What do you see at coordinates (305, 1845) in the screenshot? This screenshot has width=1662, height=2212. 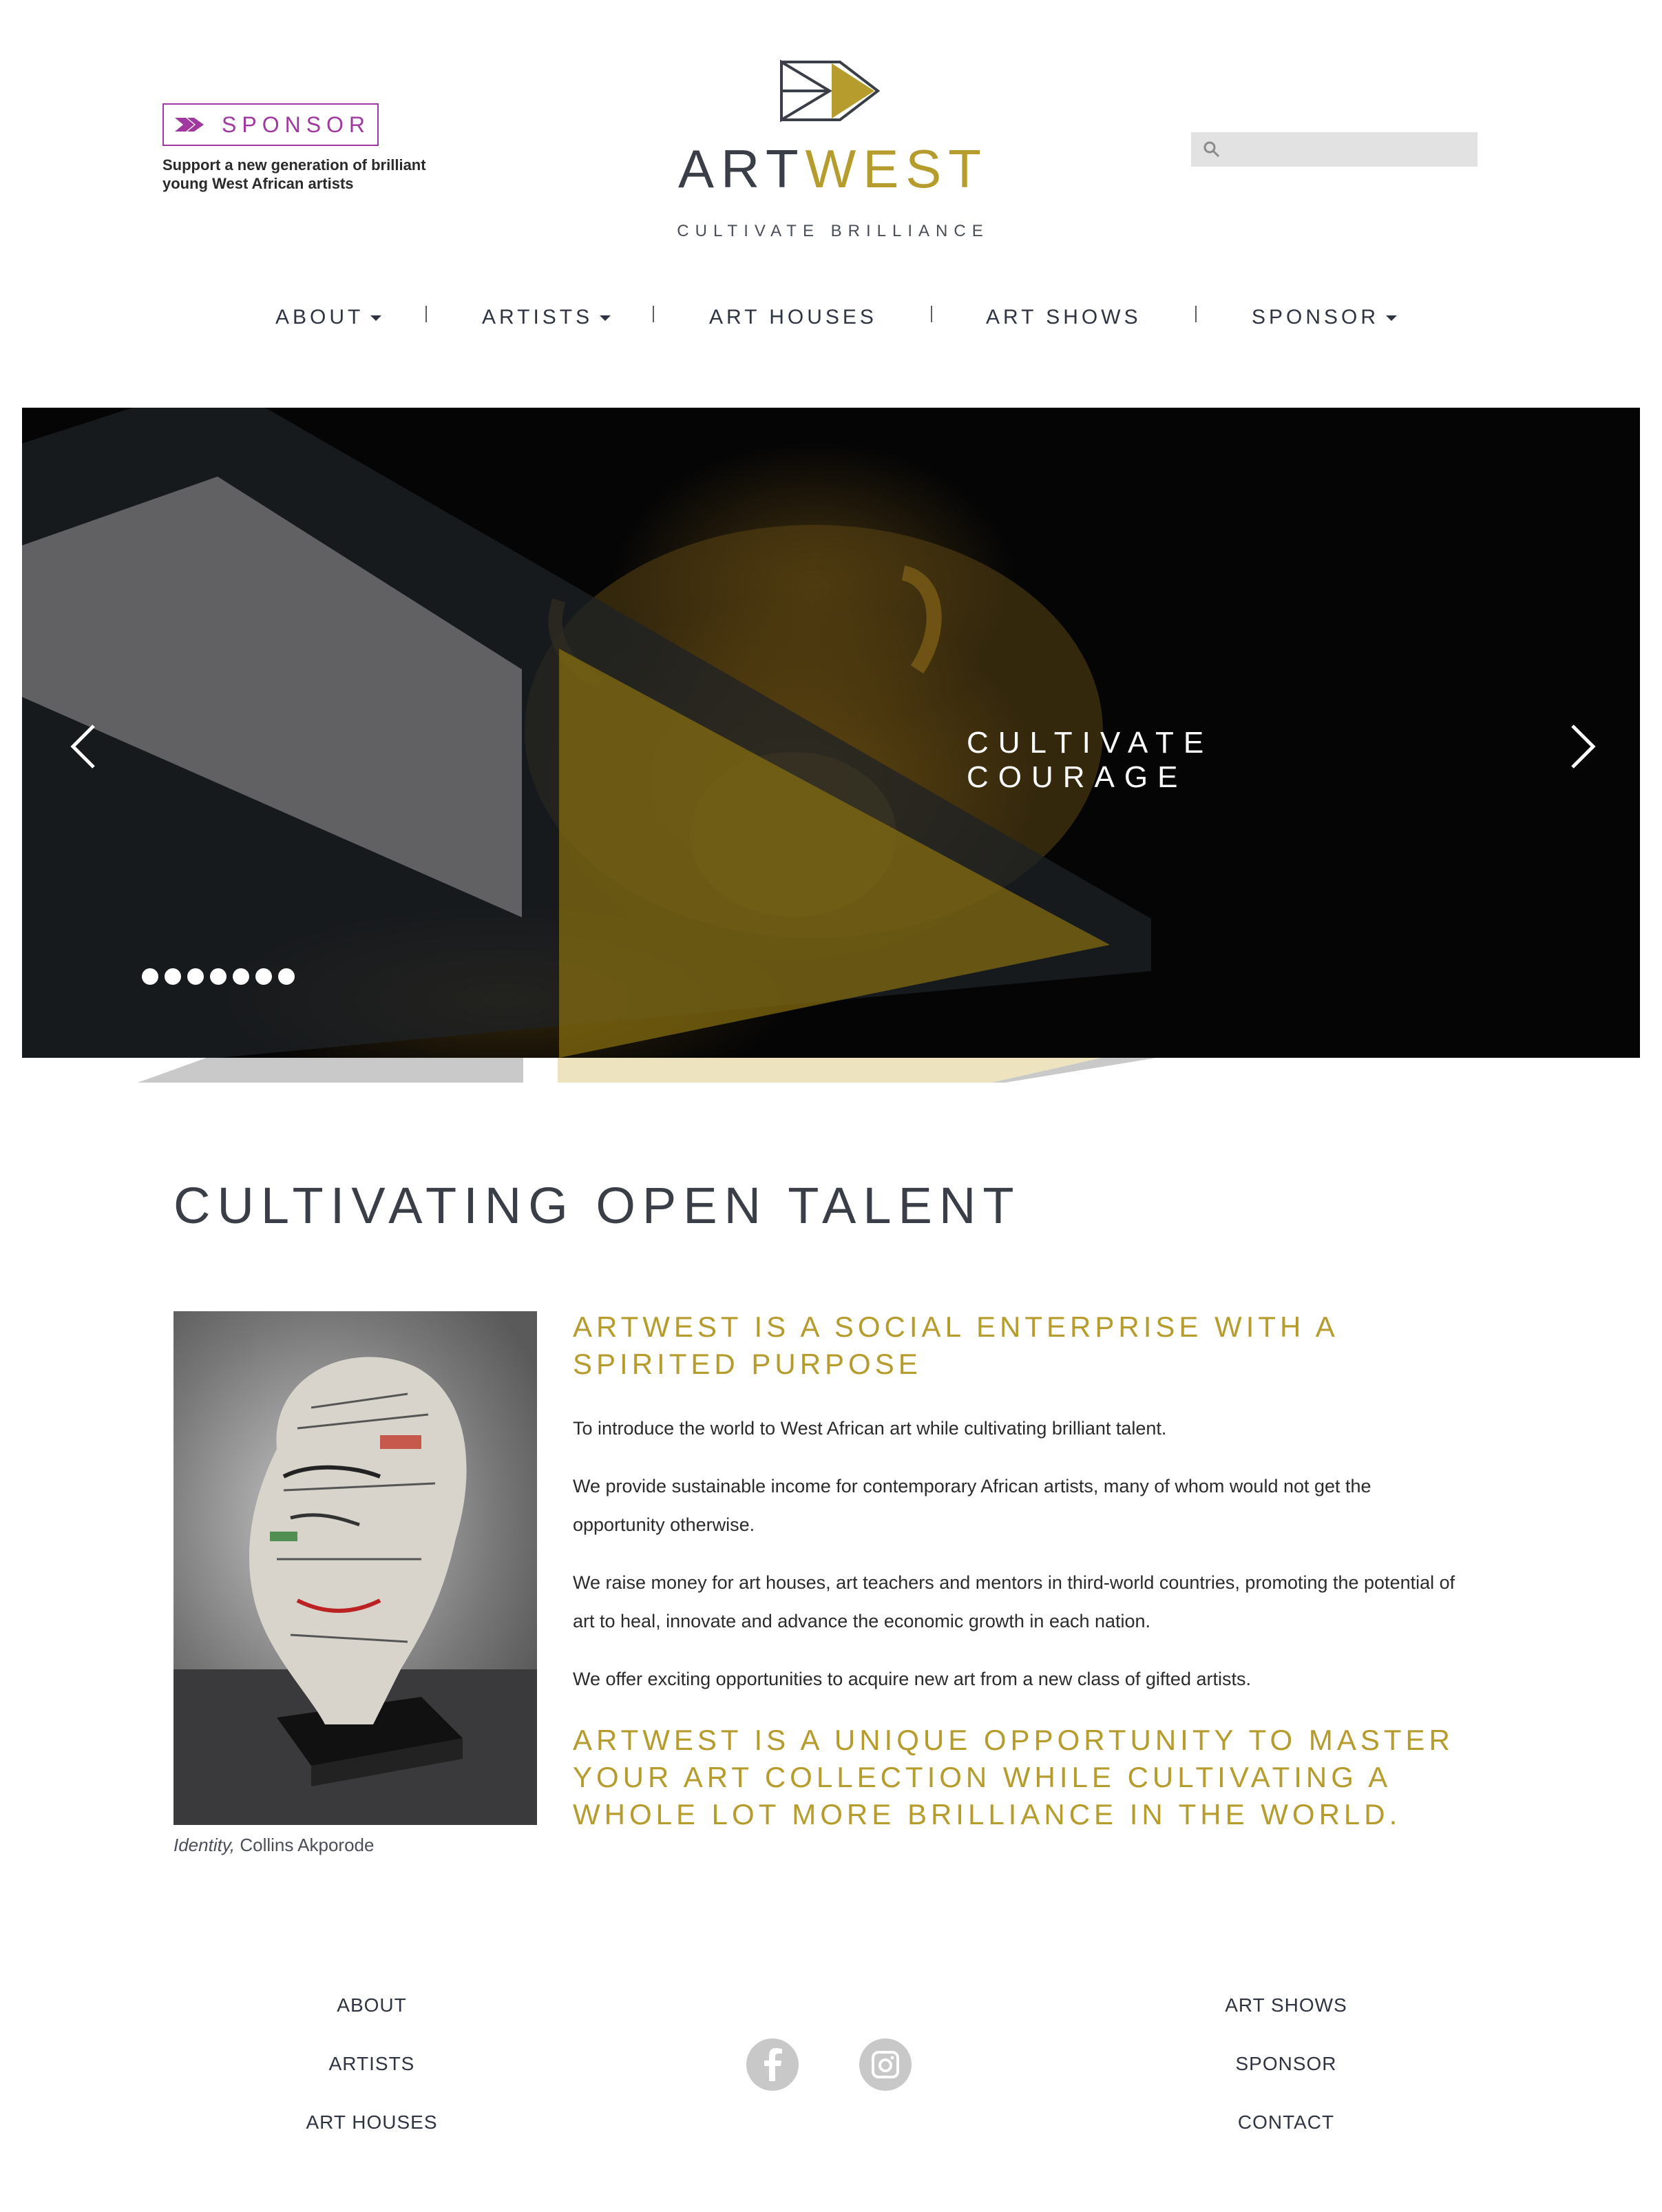 I see `artwork-artist: Collins Akporode` at bounding box center [305, 1845].